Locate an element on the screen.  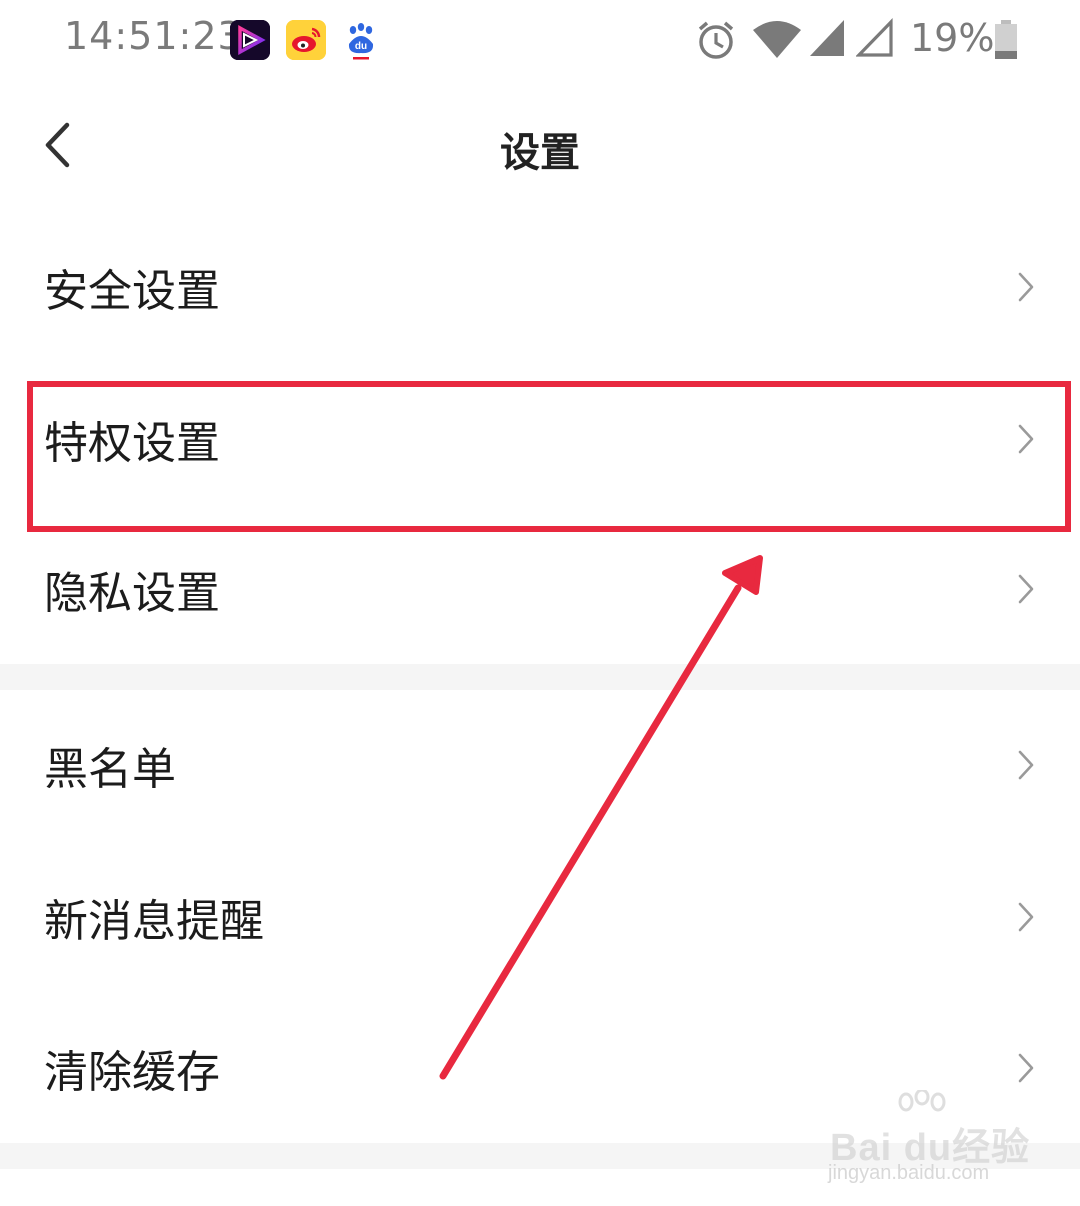
settings-item-privilege: 特权设置 is located at coordinates (540, 439).